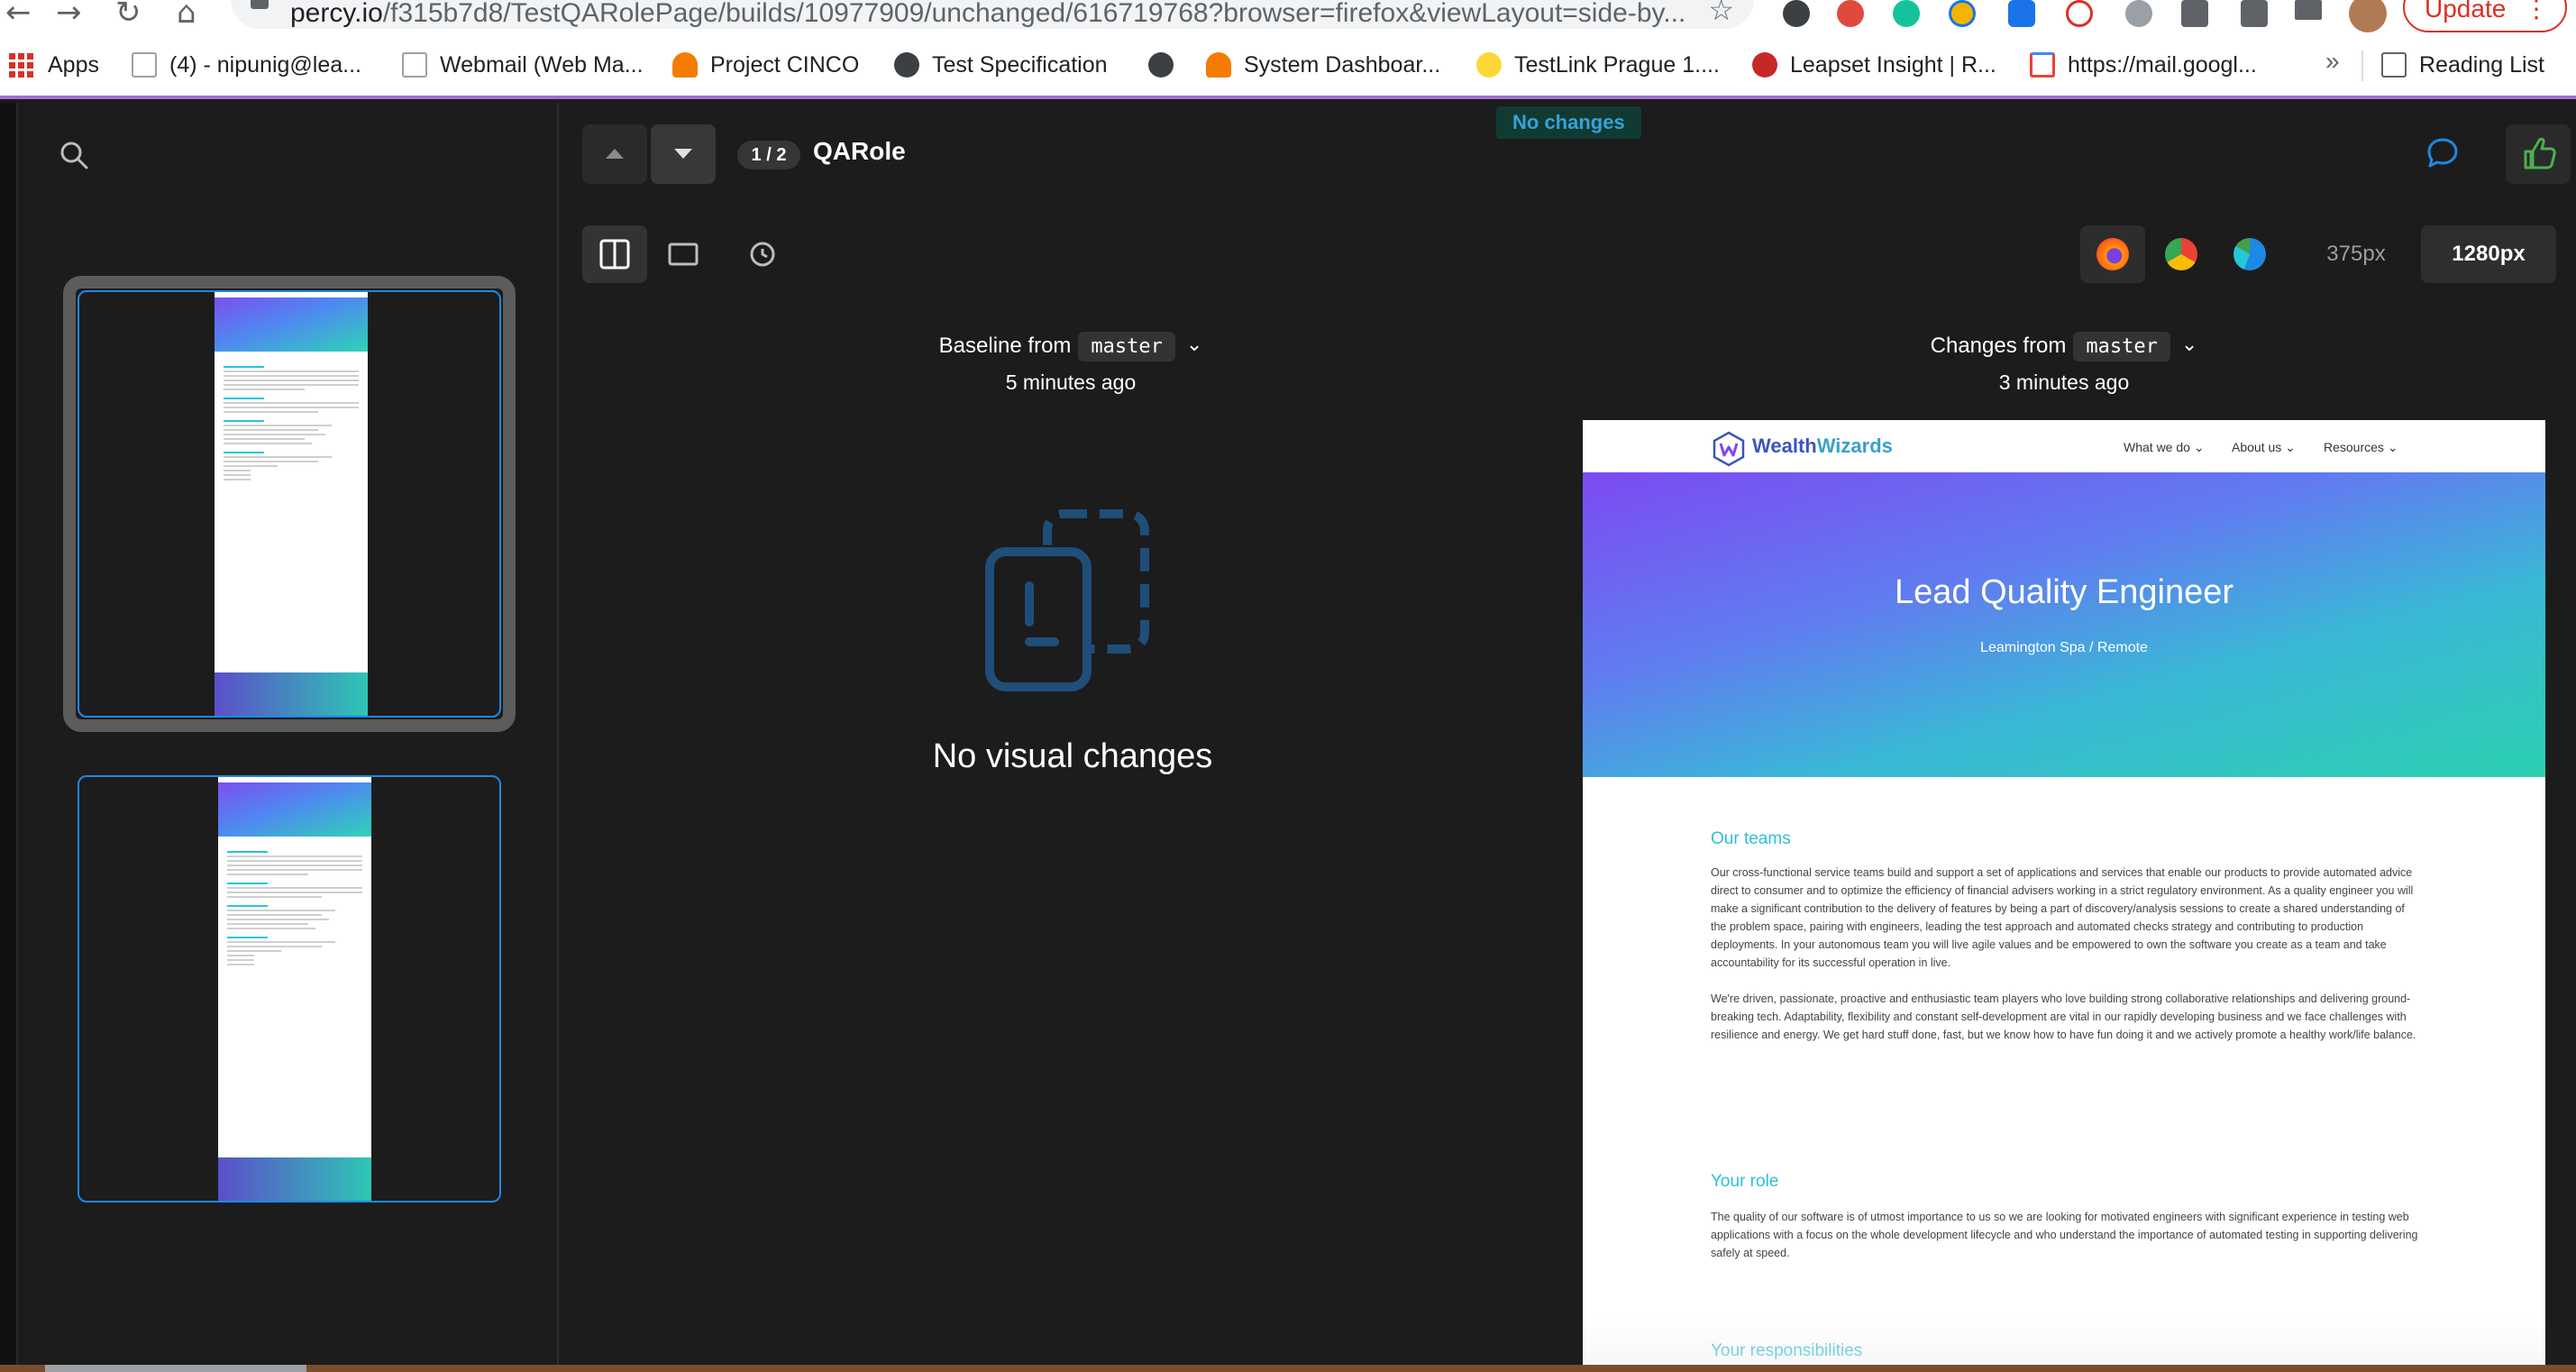  Describe the element at coordinates (762, 254) in the screenshot. I see `history-view-button` at that location.